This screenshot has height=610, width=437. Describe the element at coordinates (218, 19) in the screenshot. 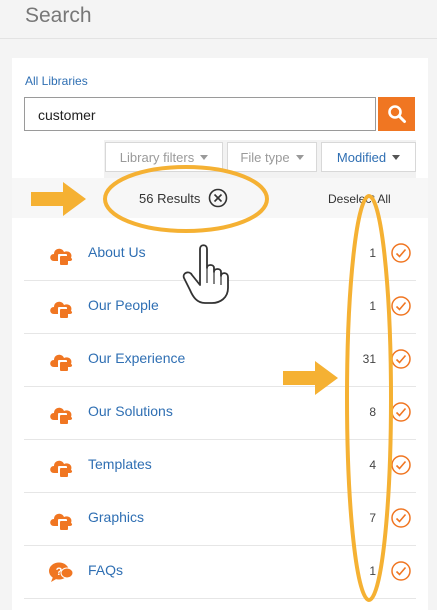

I see `page-header: Search` at that location.